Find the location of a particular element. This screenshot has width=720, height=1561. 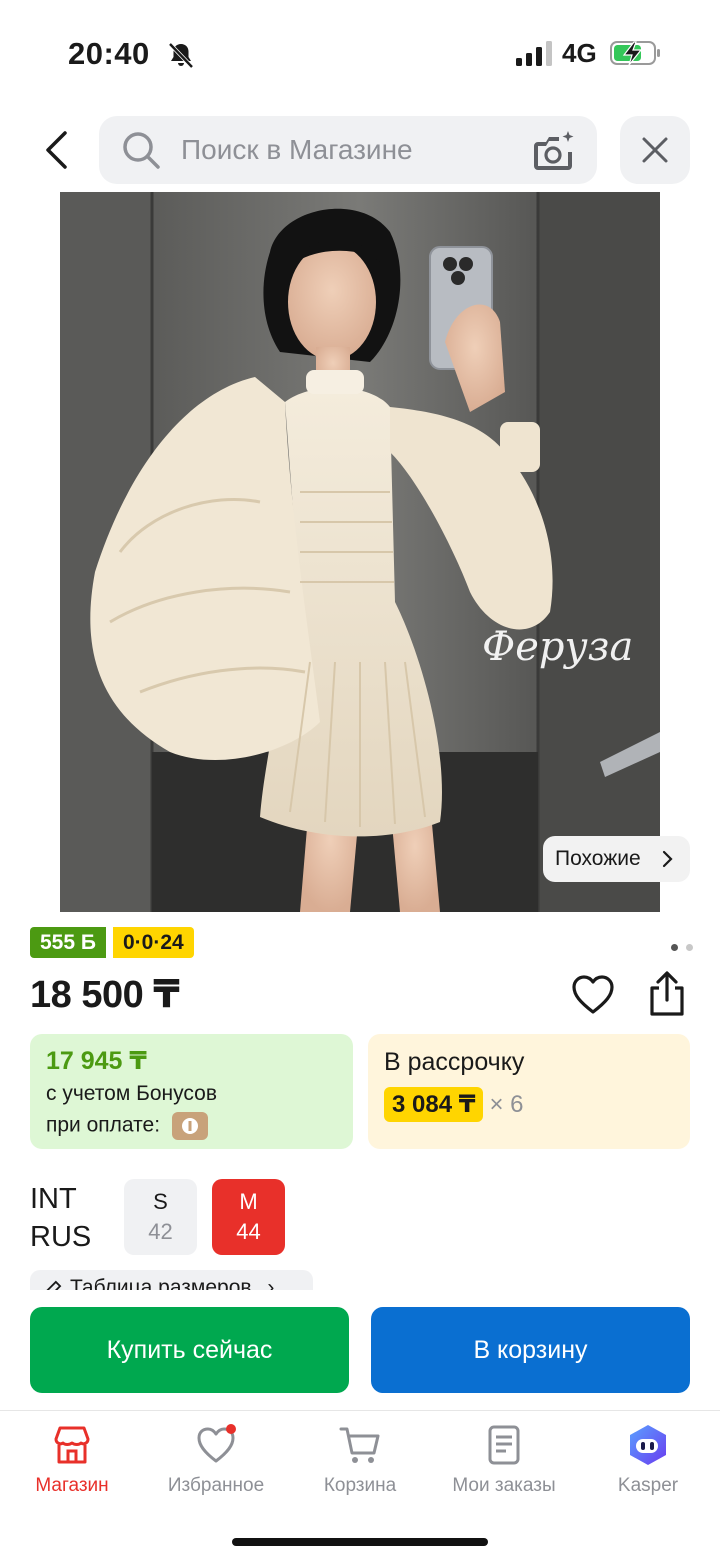

tab-kasper: Kasper is located at coordinates (648, 1461).